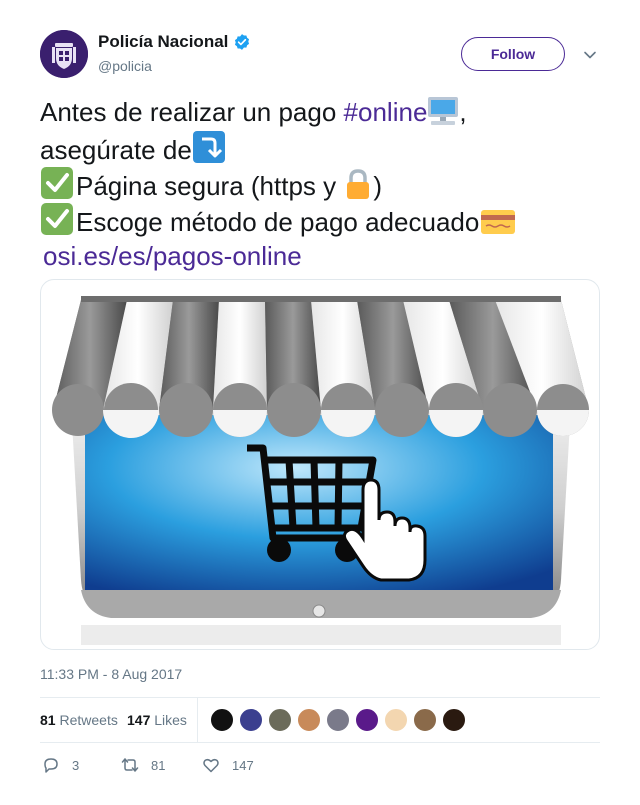 This screenshot has height=805, width=640. Describe the element at coordinates (320, 767) in the screenshot. I see `tweet-actions: 3 81 147` at that location.